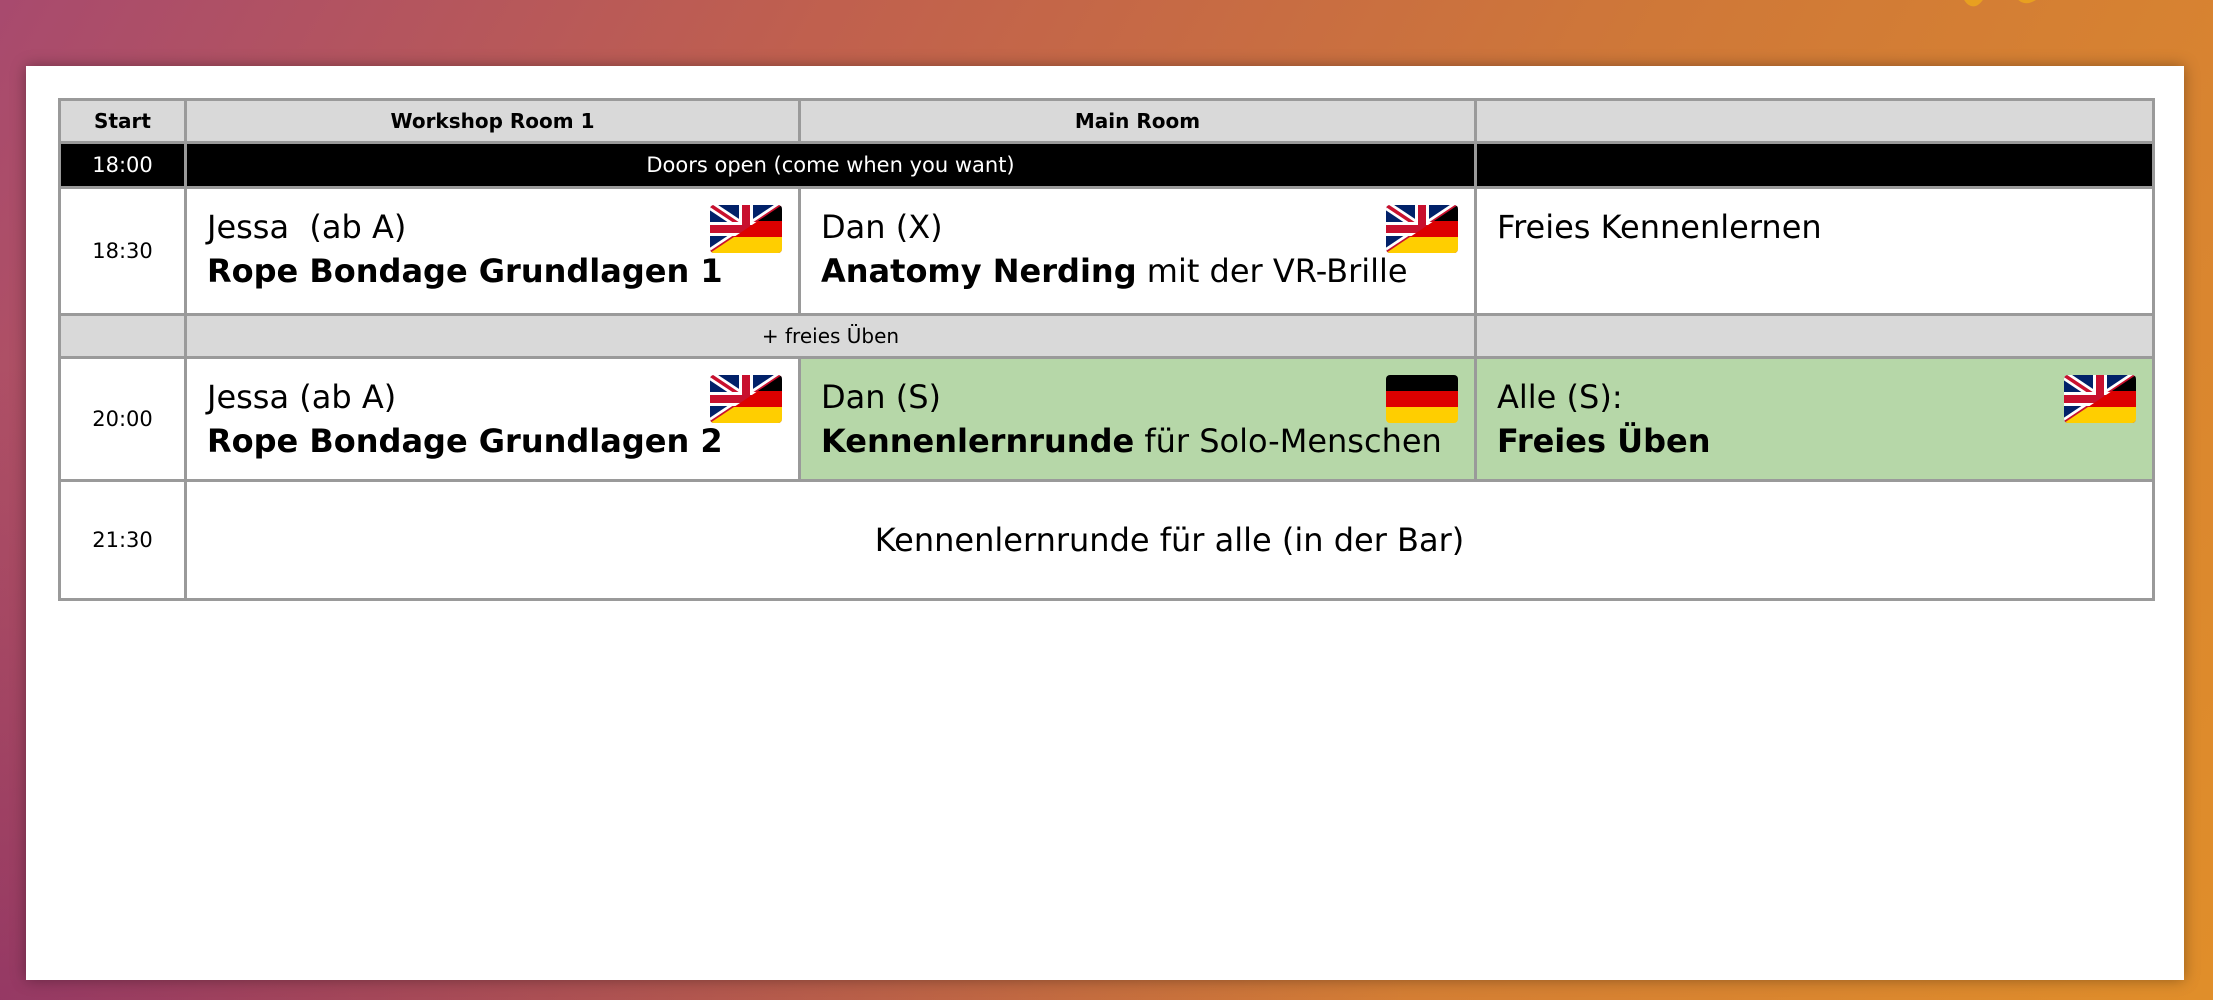 The image size is (2213, 1000). Describe the element at coordinates (978, 441) in the screenshot. I see `session-title-bold: Kennenlernrunde` at that location.